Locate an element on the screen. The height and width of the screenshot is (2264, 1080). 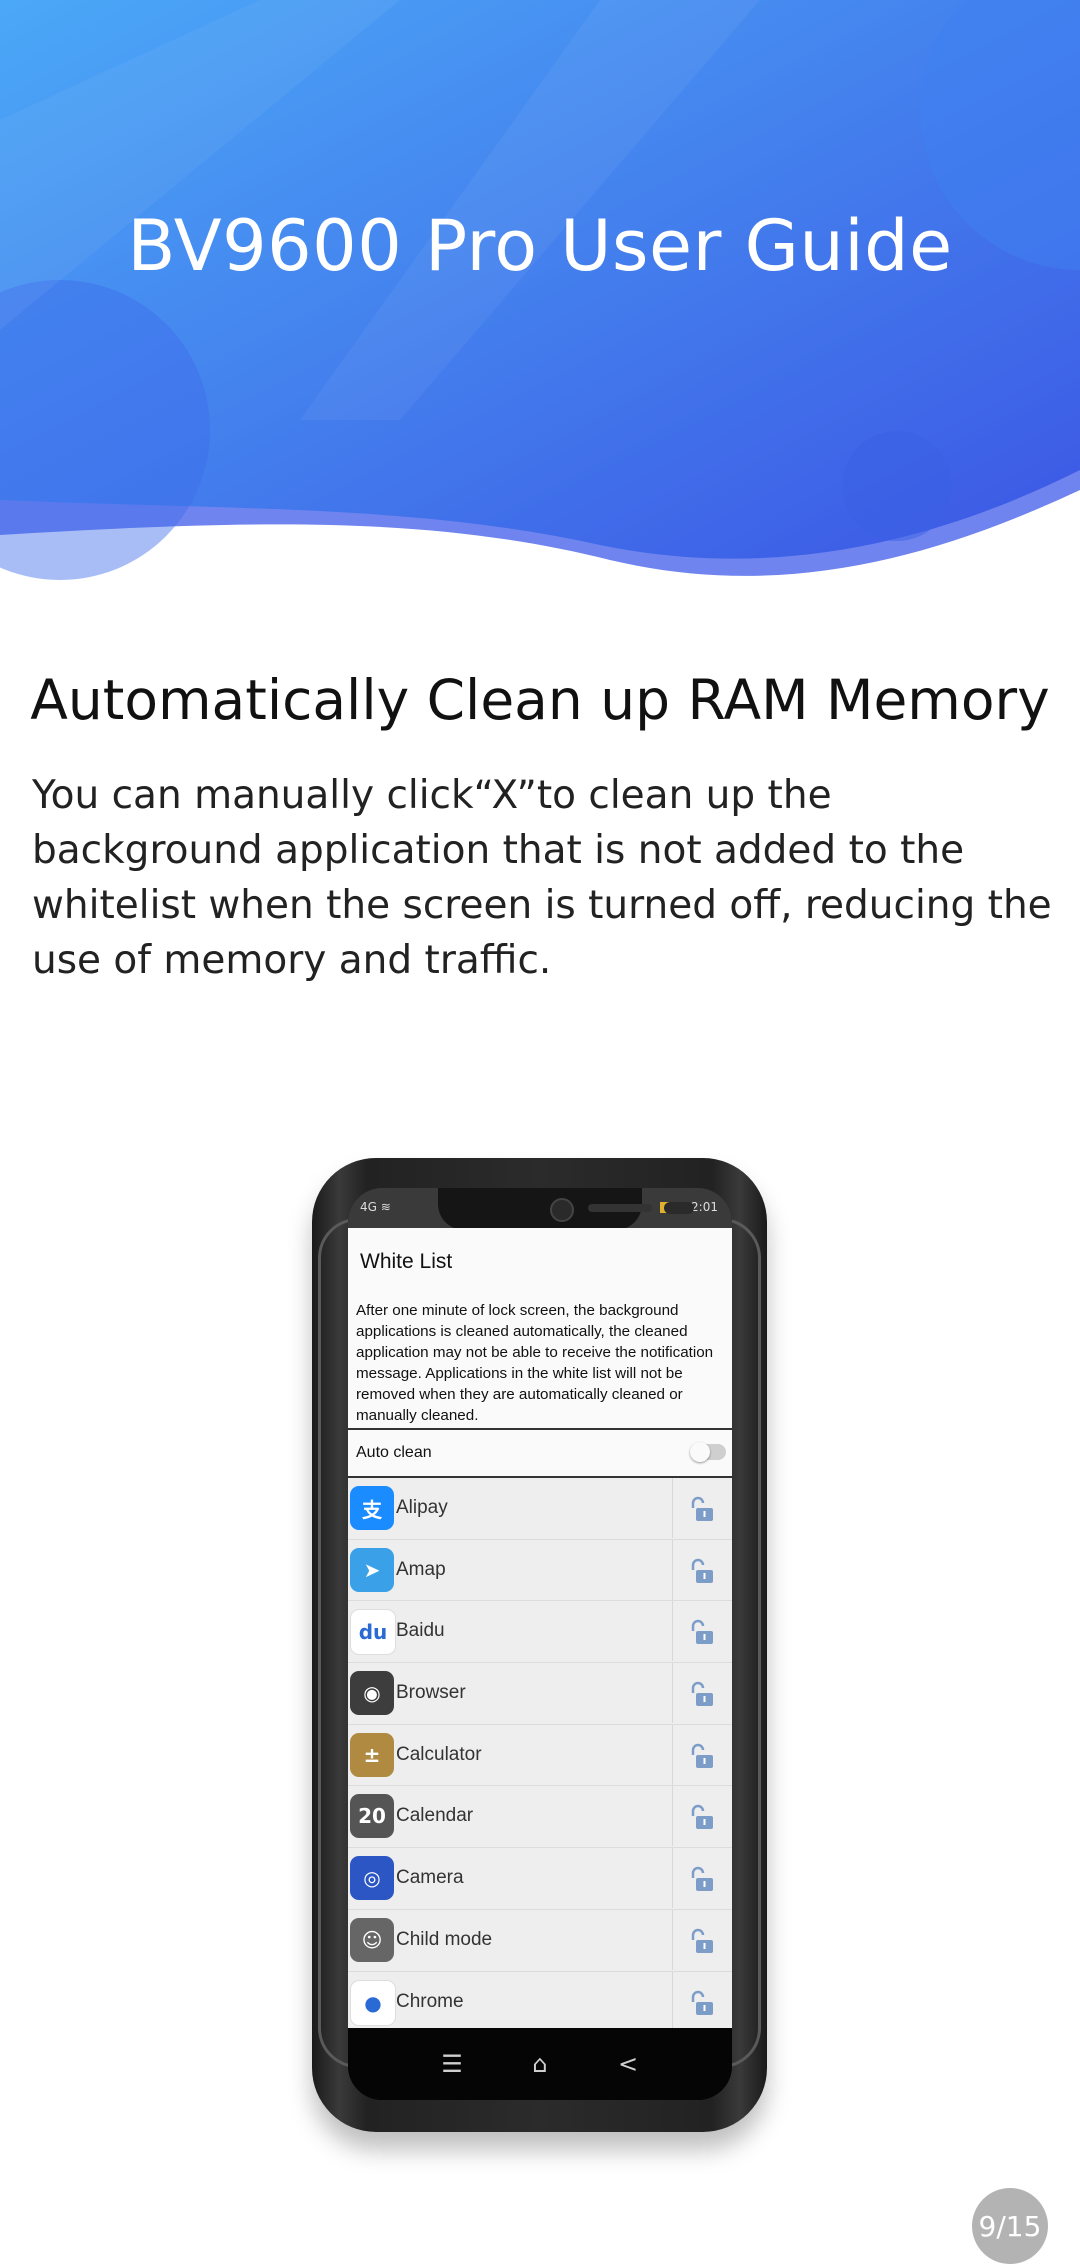
app-name: Amap is located at coordinates (421, 1569).